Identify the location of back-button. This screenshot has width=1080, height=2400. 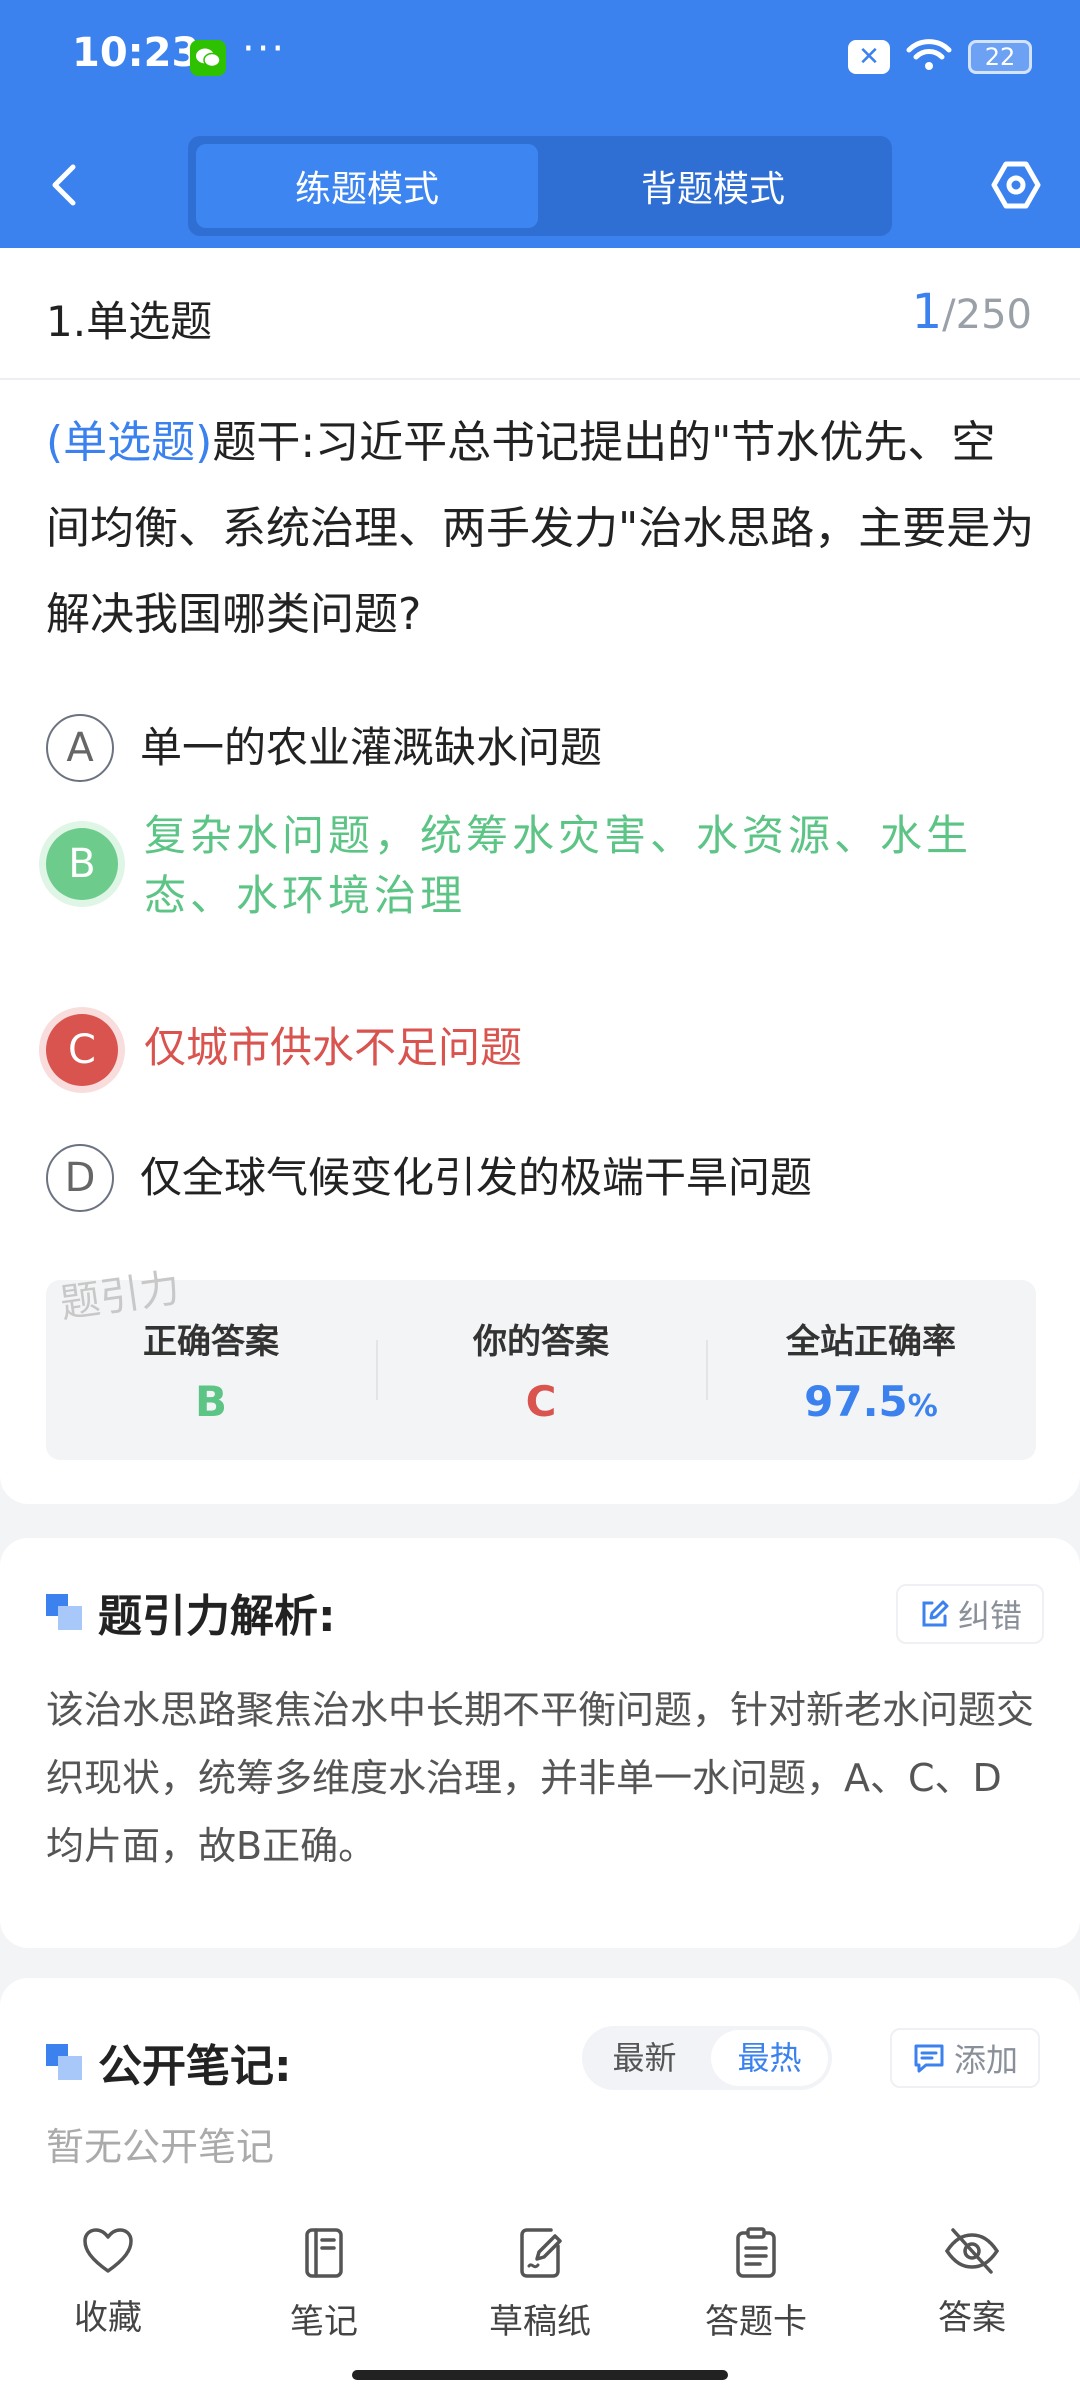
(64, 185).